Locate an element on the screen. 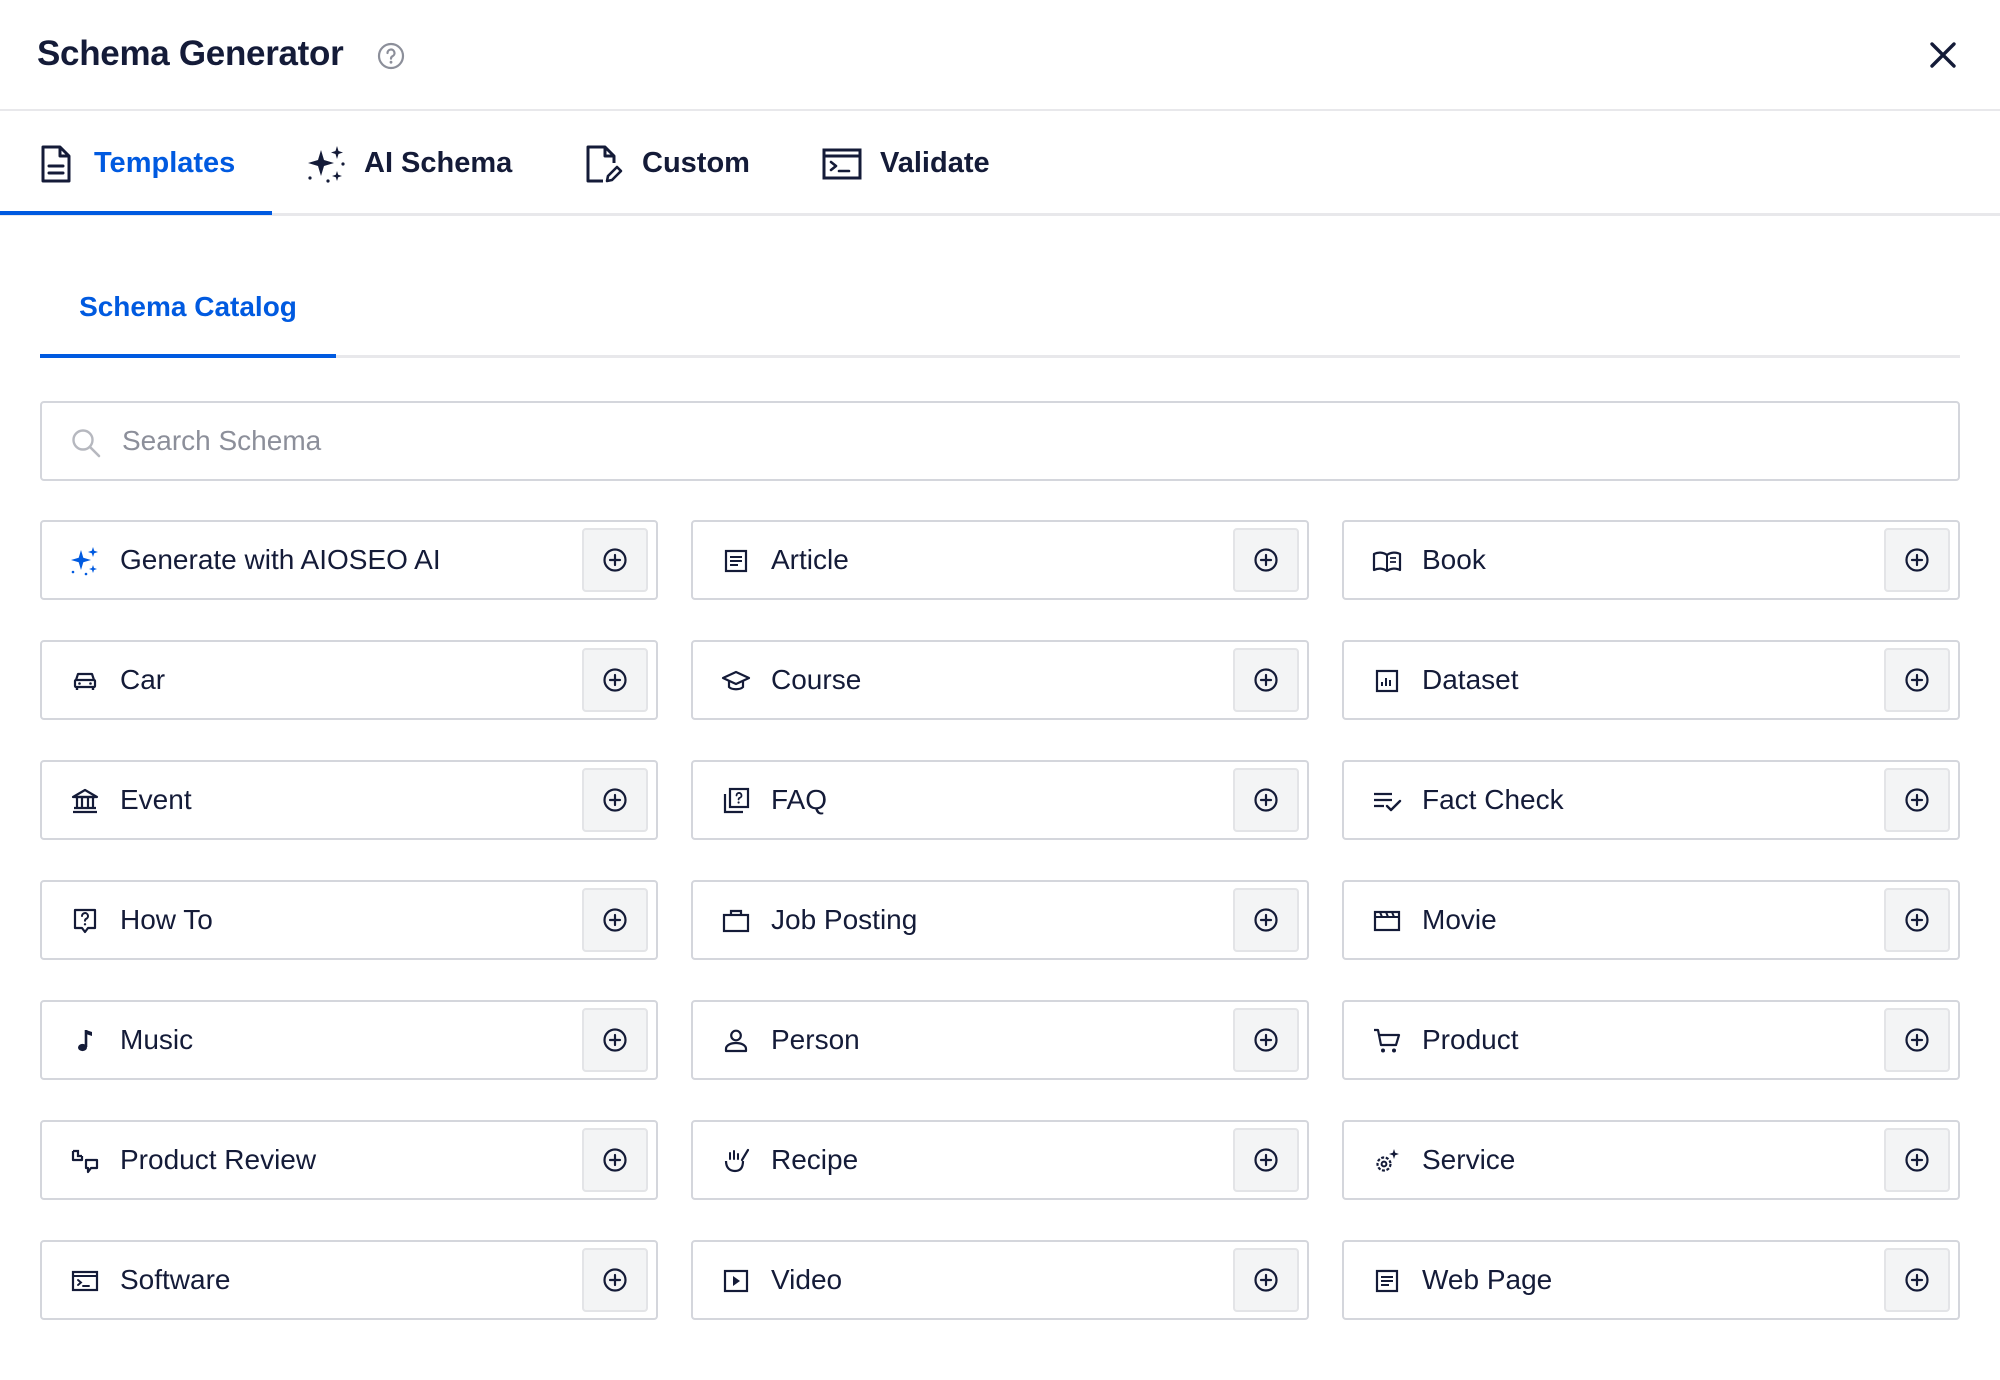  schema-label: Video is located at coordinates (807, 1279).